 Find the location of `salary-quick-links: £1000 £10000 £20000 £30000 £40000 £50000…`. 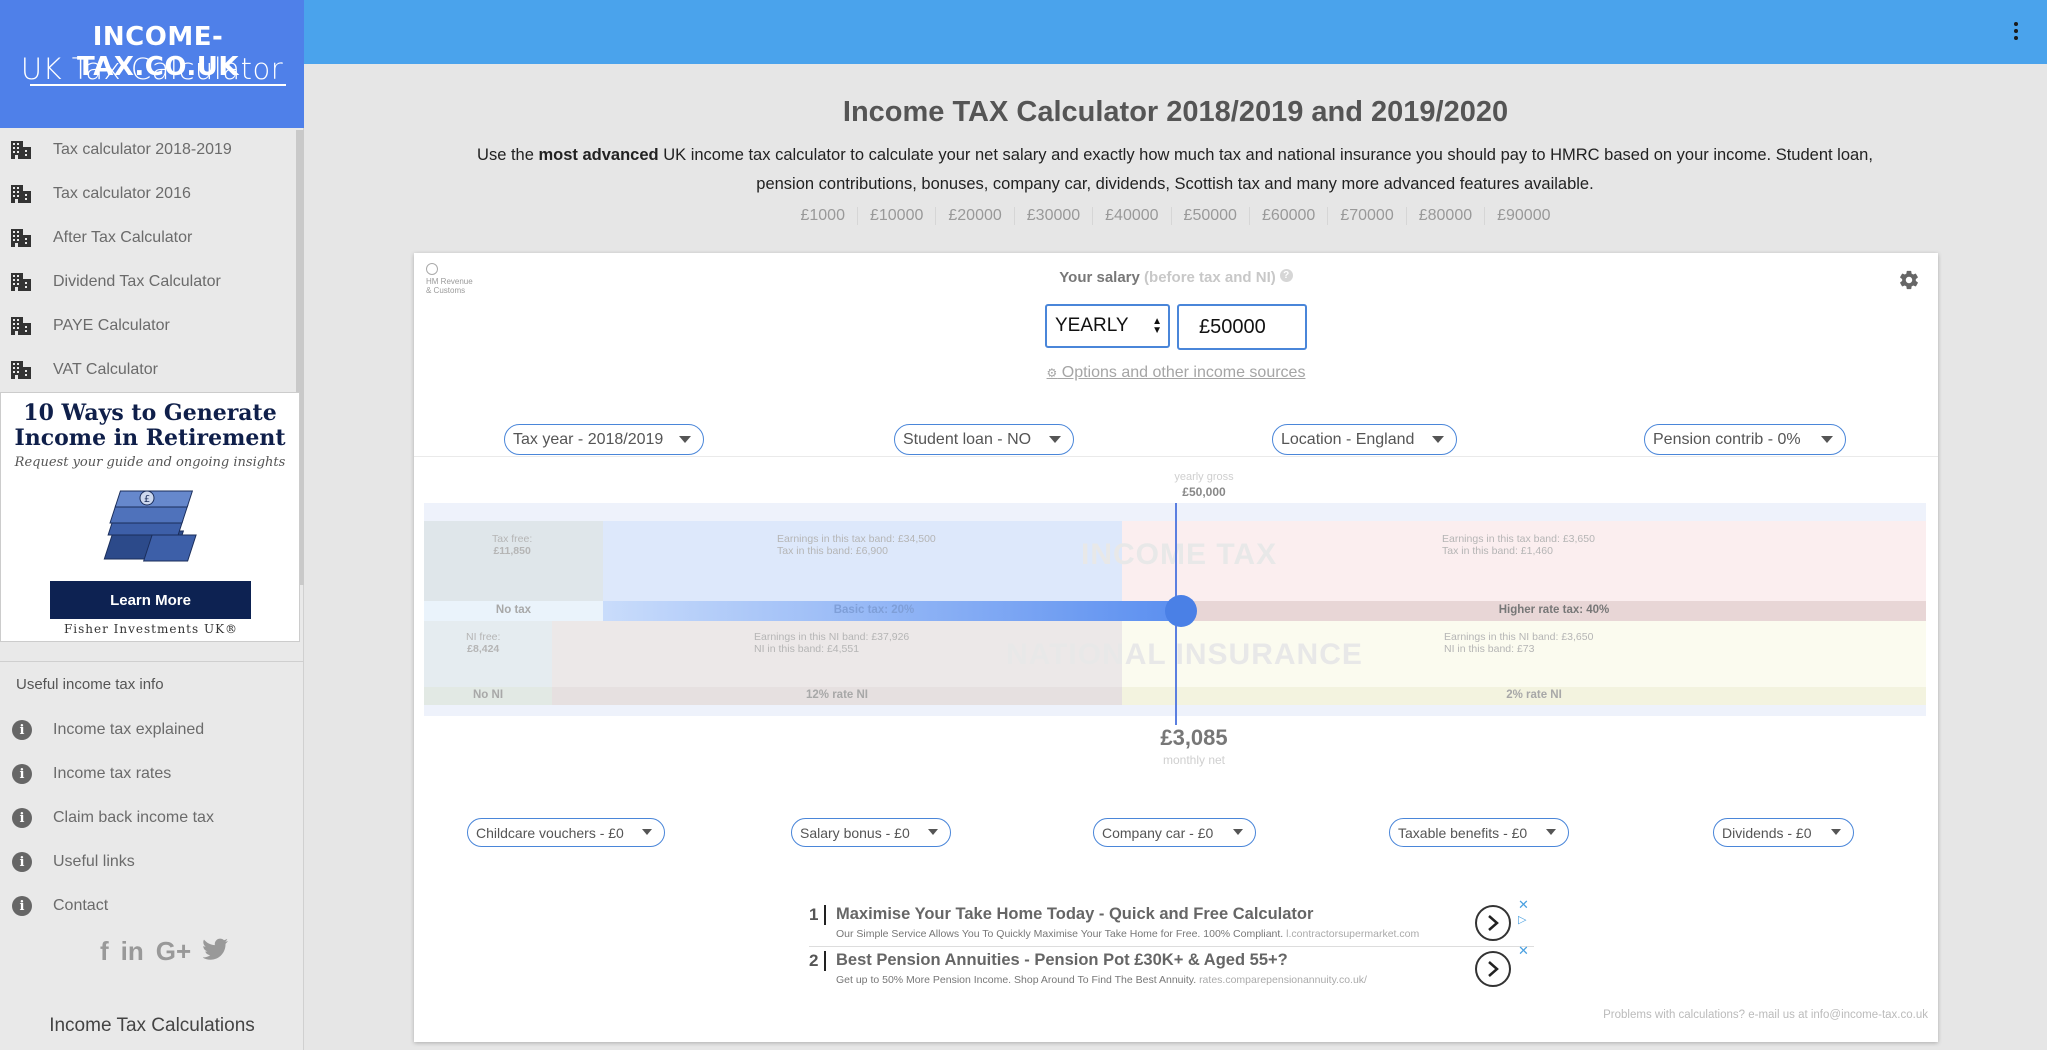

salary-quick-links: £1000 £10000 £20000 £30000 £40000 £50000… is located at coordinates (1175, 216).